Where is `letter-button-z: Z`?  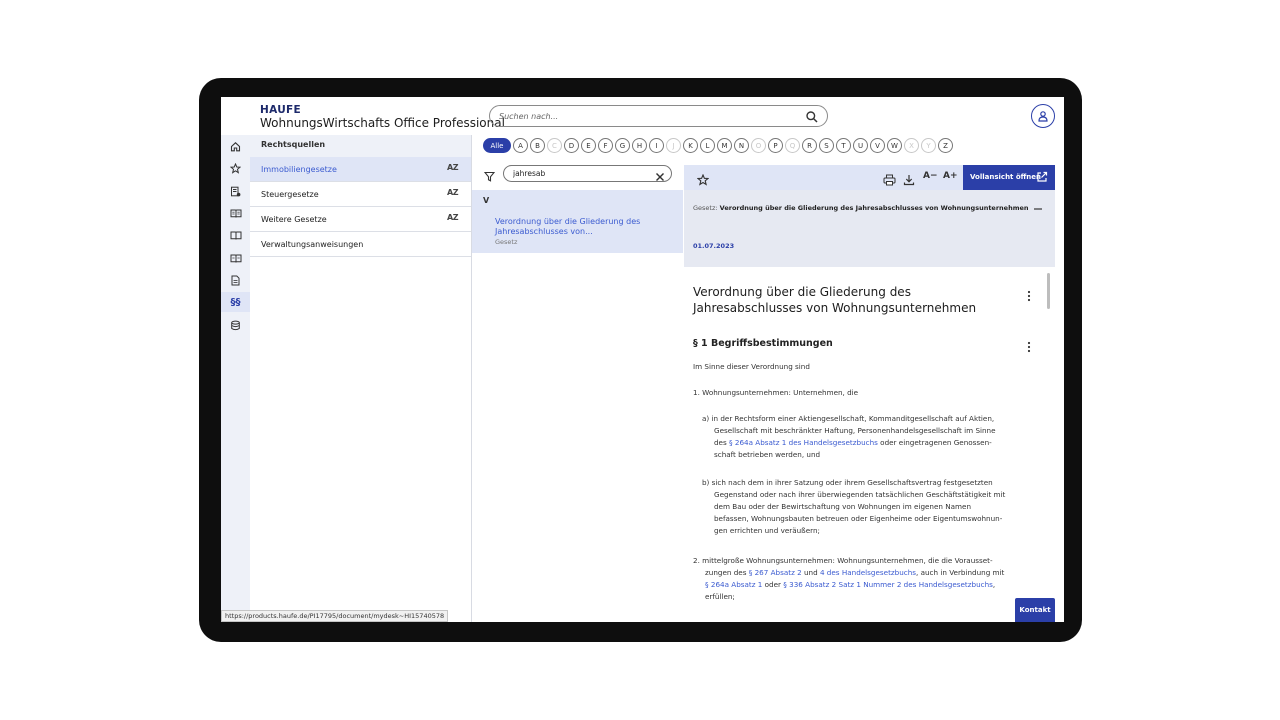 letter-button-z: Z is located at coordinates (945, 145).